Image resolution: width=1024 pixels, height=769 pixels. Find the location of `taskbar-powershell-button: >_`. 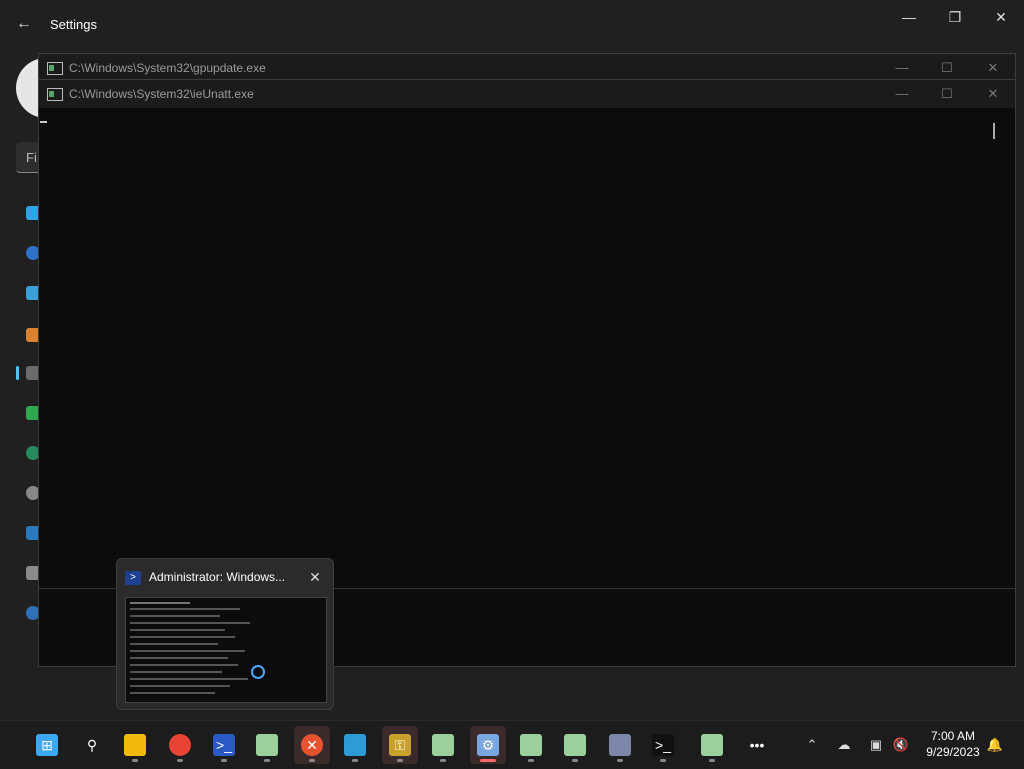

taskbar-powershell-button: >_ is located at coordinates (224, 745).